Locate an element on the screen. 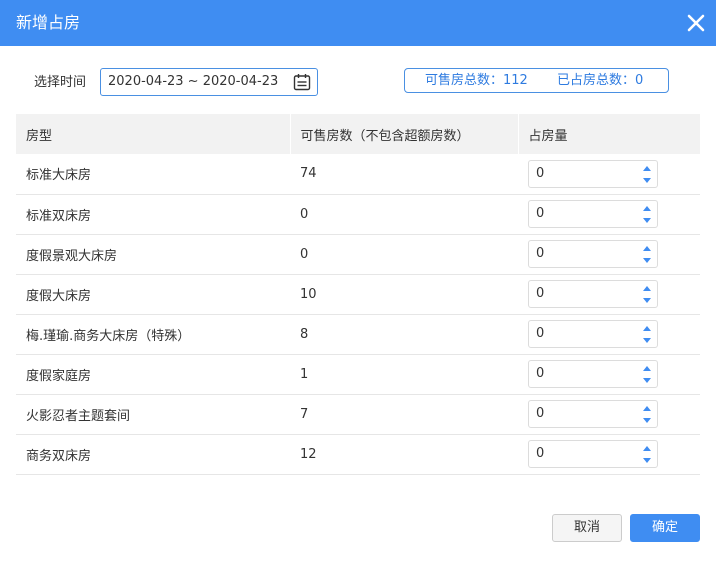  room-type-cell: 度假景观大床房 is located at coordinates (153, 254).